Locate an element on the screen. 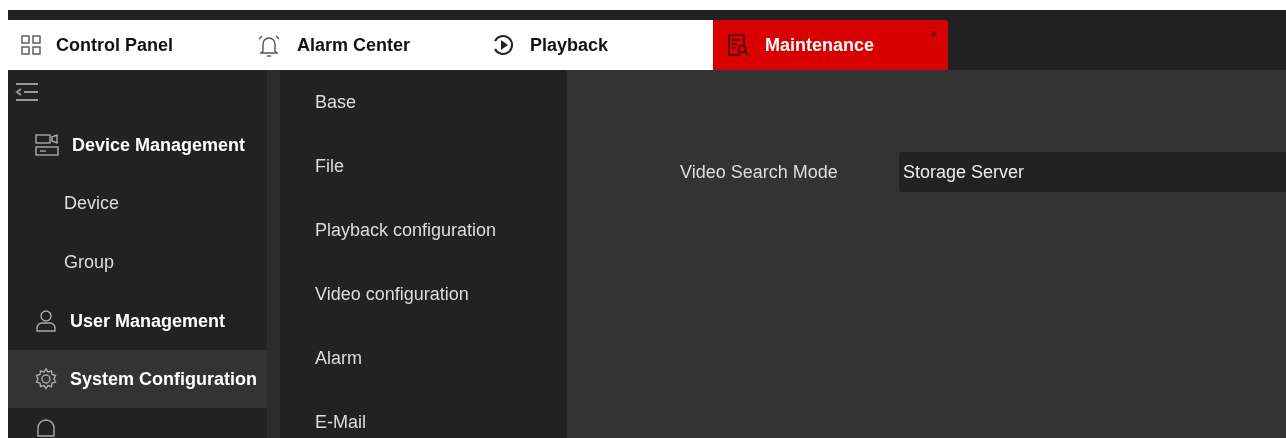 The width and height of the screenshot is (1286, 438). submenu-item: E-Mail is located at coordinates (423, 414).